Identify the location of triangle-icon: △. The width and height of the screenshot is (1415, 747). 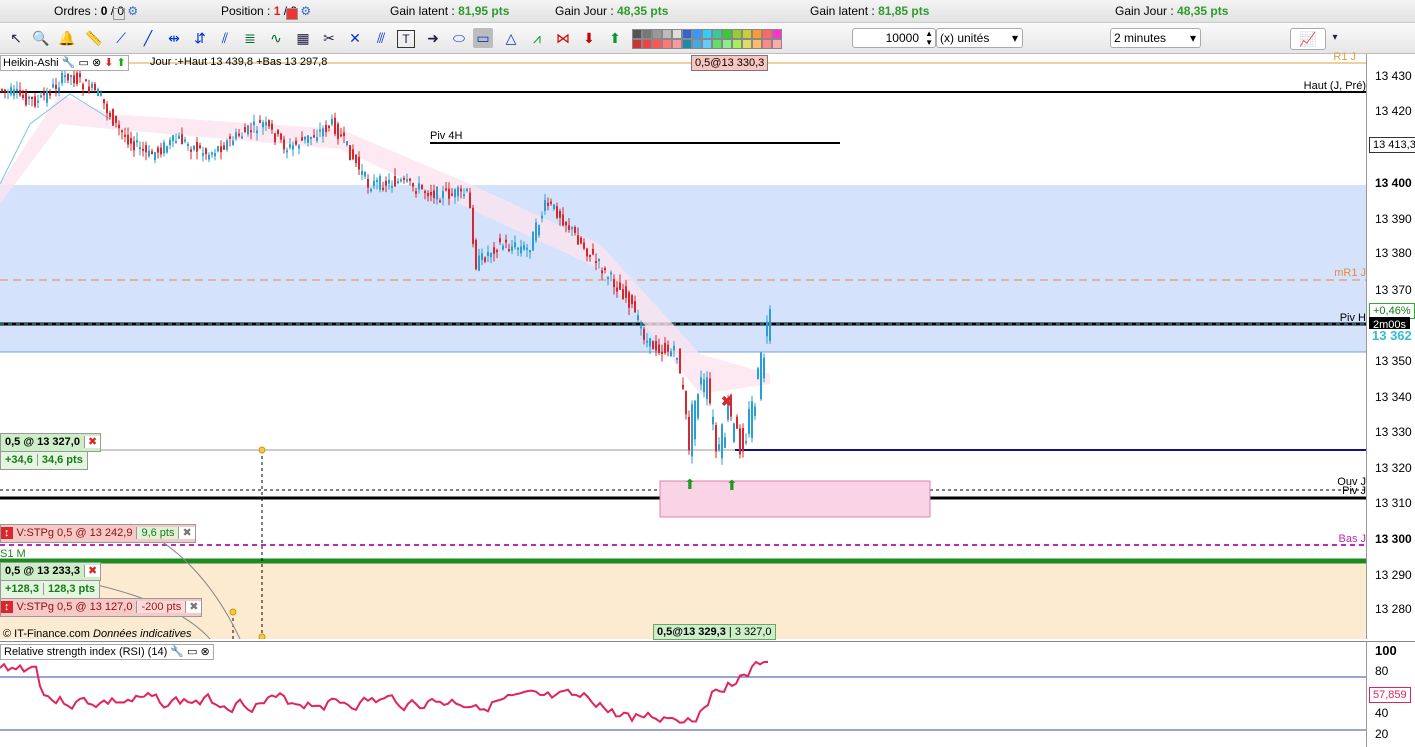
(511, 38).